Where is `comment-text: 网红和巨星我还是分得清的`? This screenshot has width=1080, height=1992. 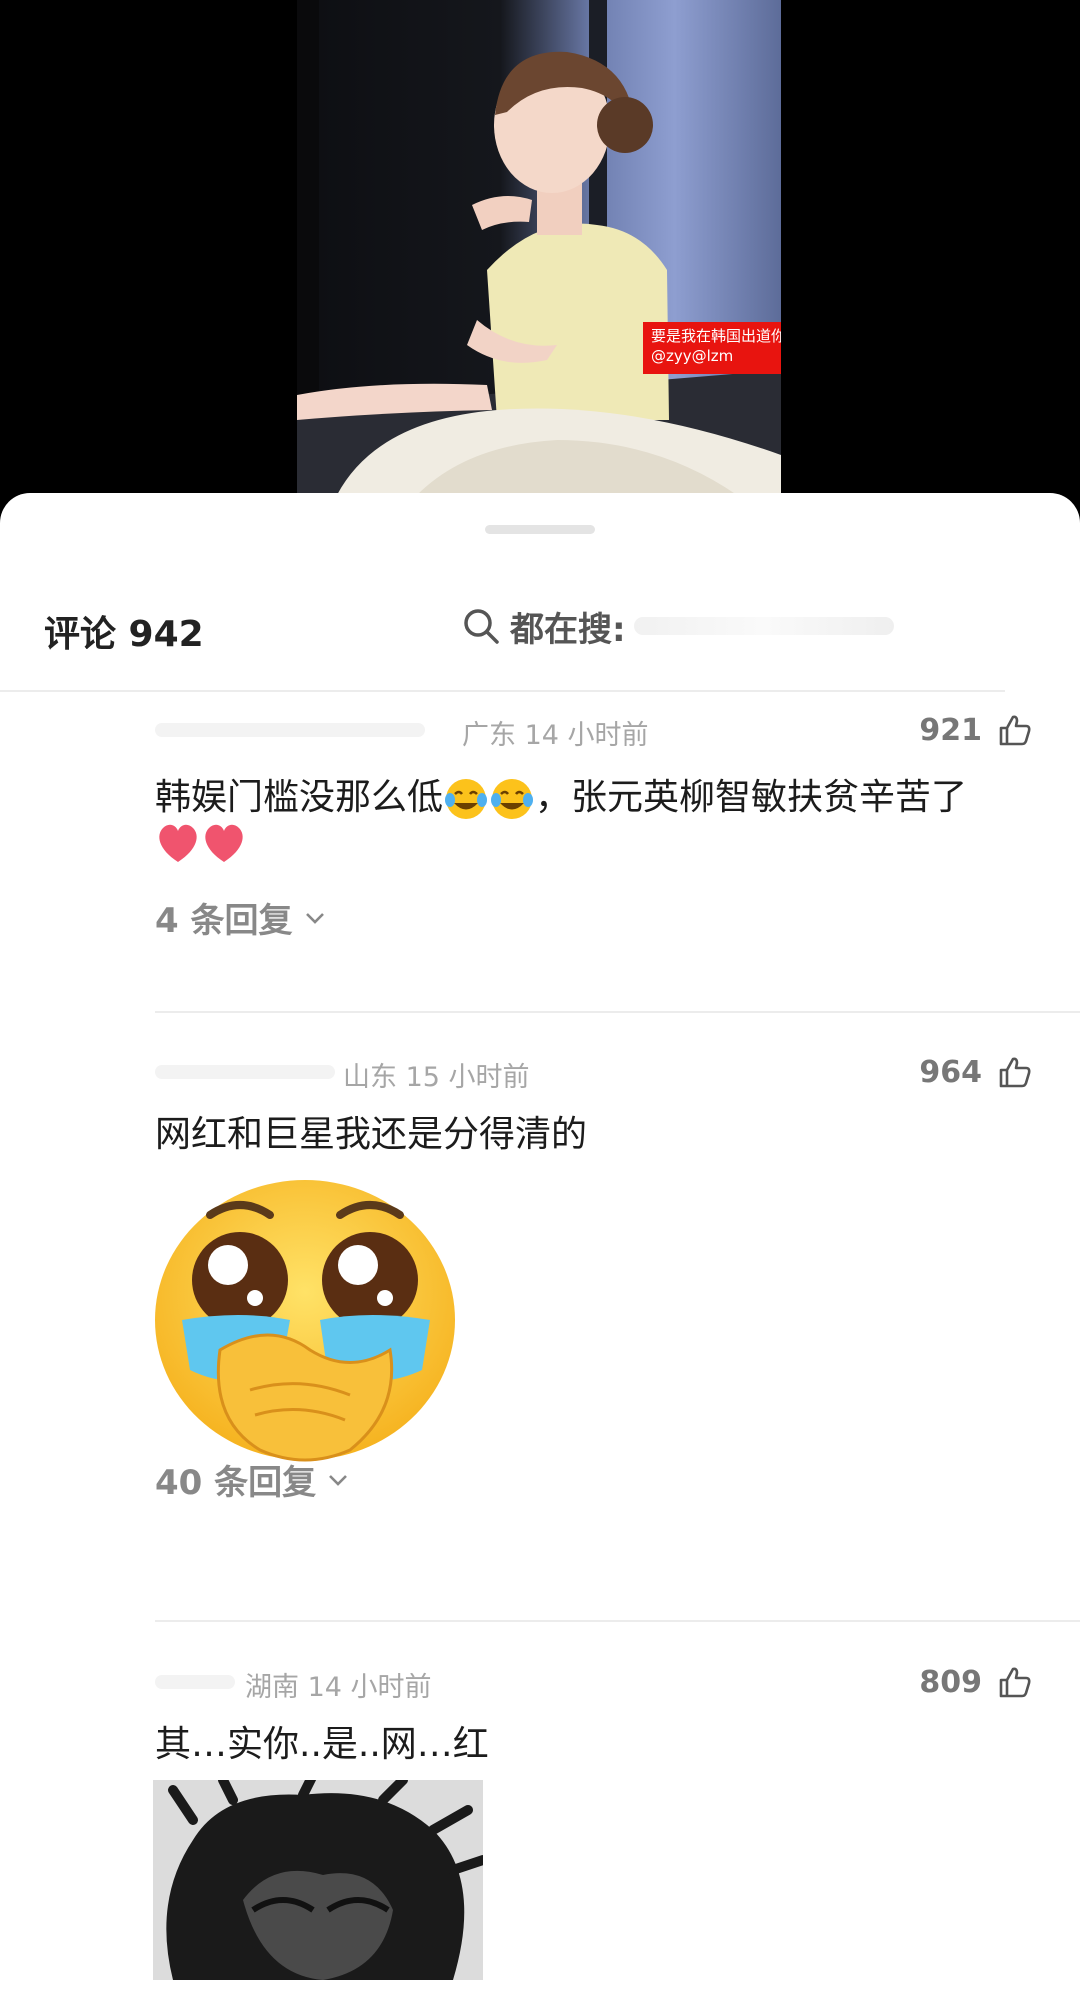 comment-text: 网红和巨星我还是分得清的 is located at coordinates (371, 1134).